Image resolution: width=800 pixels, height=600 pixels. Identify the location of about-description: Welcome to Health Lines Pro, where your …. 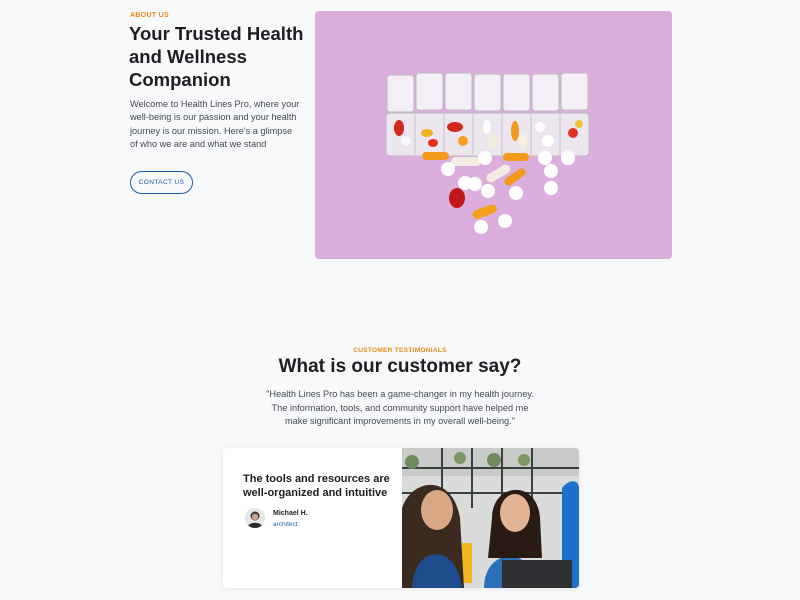
(215, 124).